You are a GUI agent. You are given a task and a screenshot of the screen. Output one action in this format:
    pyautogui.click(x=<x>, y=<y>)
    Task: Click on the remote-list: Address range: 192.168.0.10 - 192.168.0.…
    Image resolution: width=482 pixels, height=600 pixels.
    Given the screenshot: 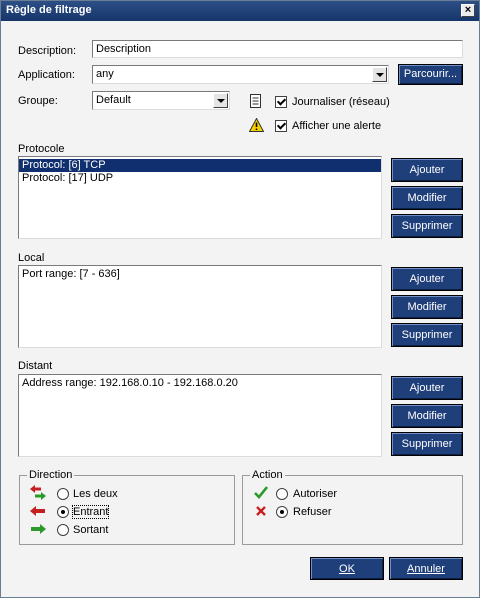 What is the action you would take?
    pyautogui.click(x=200, y=415)
    